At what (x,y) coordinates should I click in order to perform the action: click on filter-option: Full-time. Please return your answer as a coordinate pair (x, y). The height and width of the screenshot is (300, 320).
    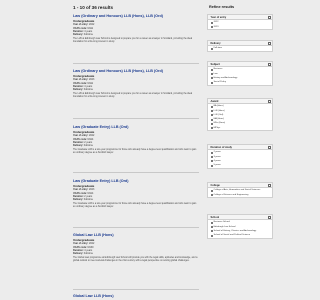
    Looking at the image, I should click on (240, 48).